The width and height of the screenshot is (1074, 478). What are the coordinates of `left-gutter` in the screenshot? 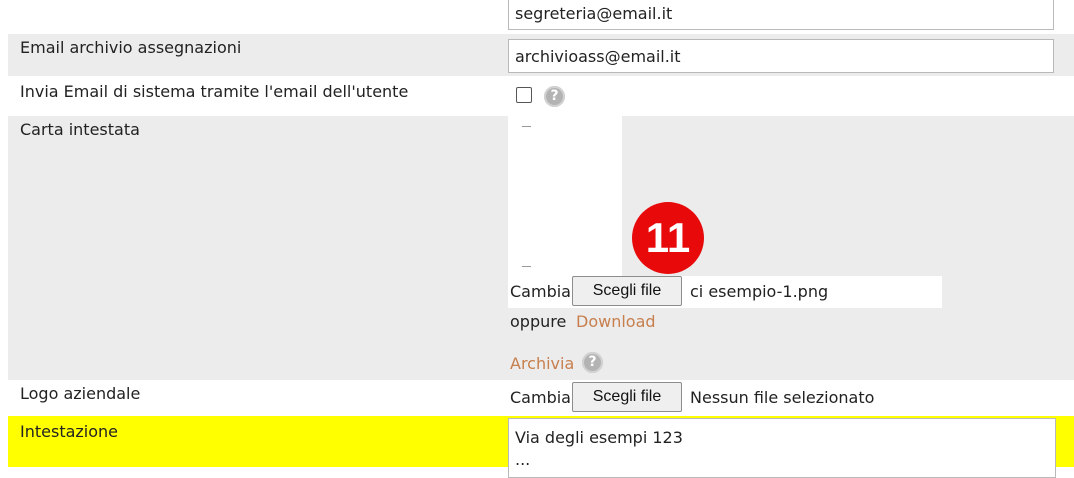 It's located at (4, 233).